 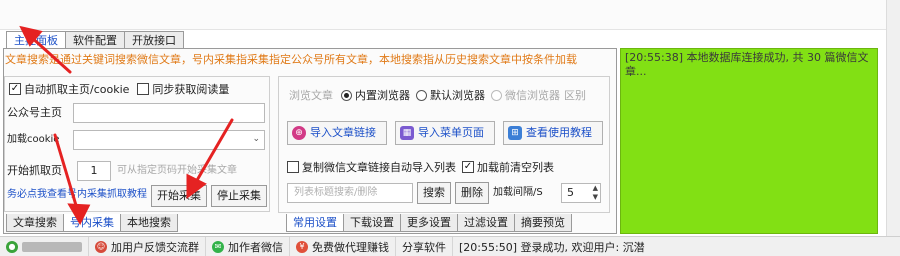 I want to click on menu-icon: ▦, so click(x=407, y=133).